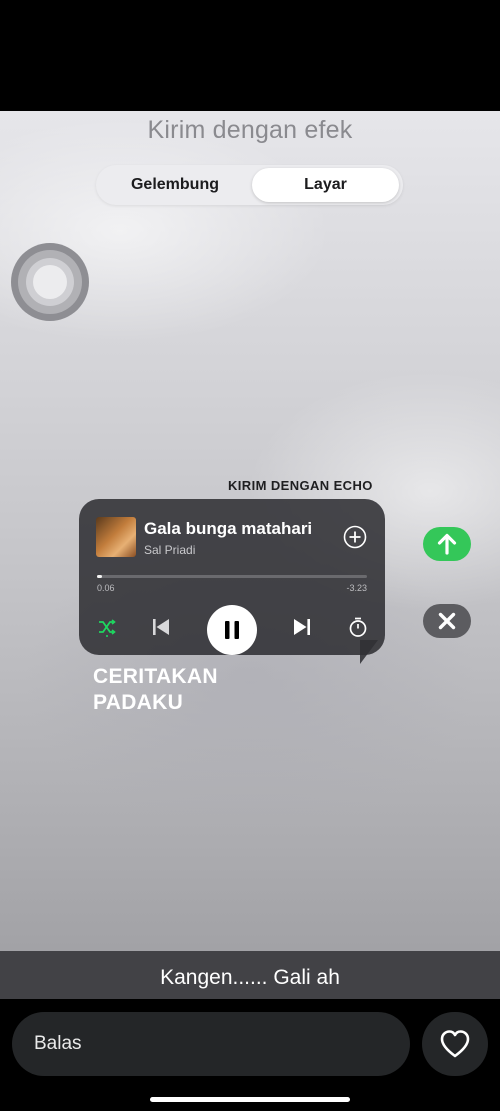 This screenshot has width=500, height=1111. What do you see at coordinates (250, 130) in the screenshot?
I see `page-title: Kirim dengan efek` at bounding box center [250, 130].